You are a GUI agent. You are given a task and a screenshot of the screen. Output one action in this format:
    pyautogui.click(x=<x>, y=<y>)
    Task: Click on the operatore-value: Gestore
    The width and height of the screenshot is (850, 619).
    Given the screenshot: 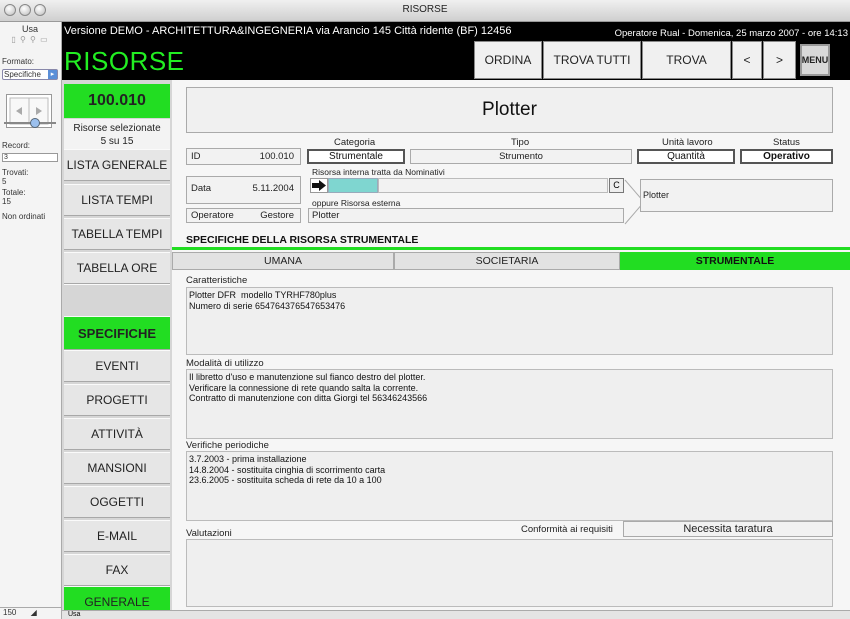 What is the action you would take?
    pyautogui.click(x=277, y=215)
    